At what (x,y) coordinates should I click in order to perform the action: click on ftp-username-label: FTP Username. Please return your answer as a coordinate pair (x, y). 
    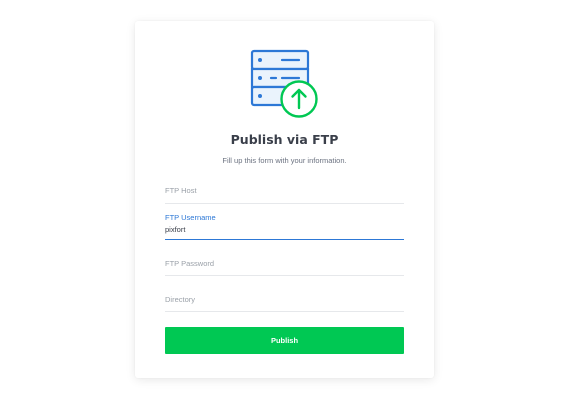
    Looking at the image, I should click on (190, 217).